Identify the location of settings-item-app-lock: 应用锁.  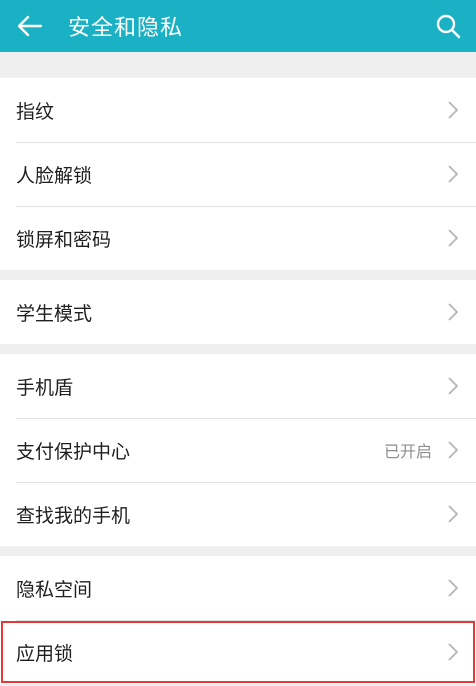
(238, 652).